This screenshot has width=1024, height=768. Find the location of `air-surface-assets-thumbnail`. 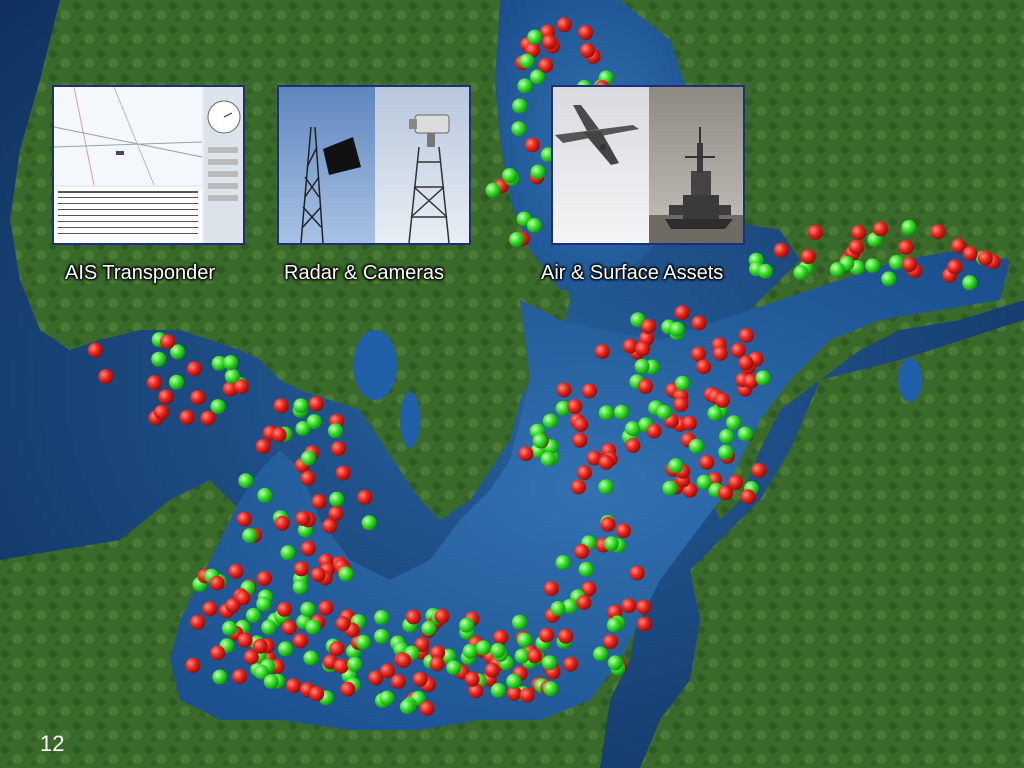

air-surface-assets-thumbnail is located at coordinates (648, 165).